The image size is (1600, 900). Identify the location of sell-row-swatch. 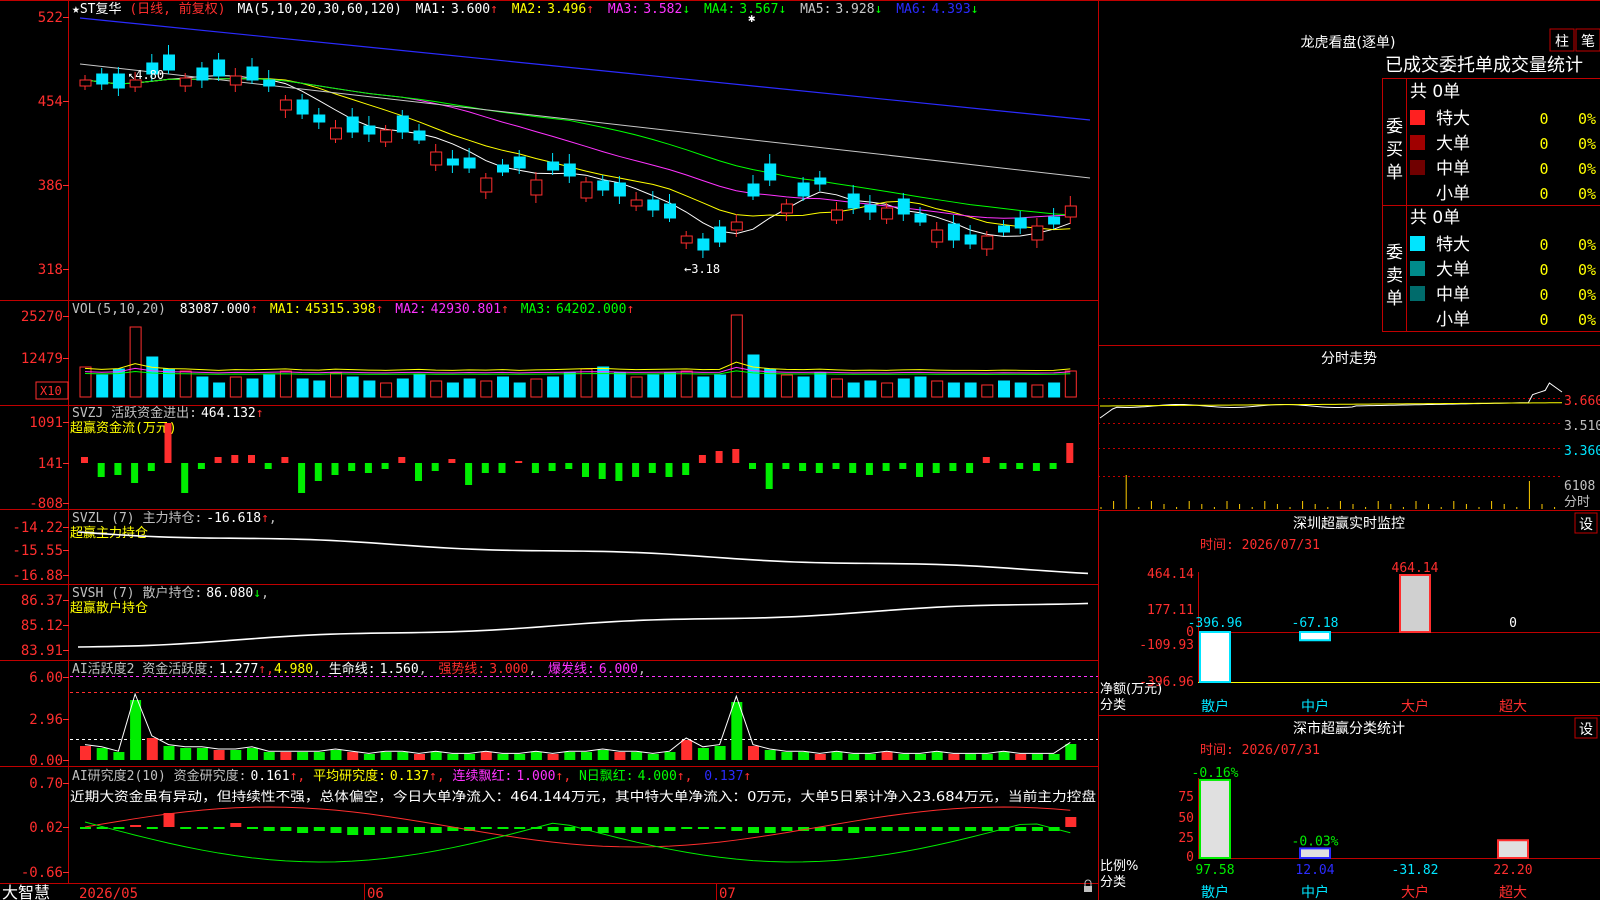
(1417, 243).